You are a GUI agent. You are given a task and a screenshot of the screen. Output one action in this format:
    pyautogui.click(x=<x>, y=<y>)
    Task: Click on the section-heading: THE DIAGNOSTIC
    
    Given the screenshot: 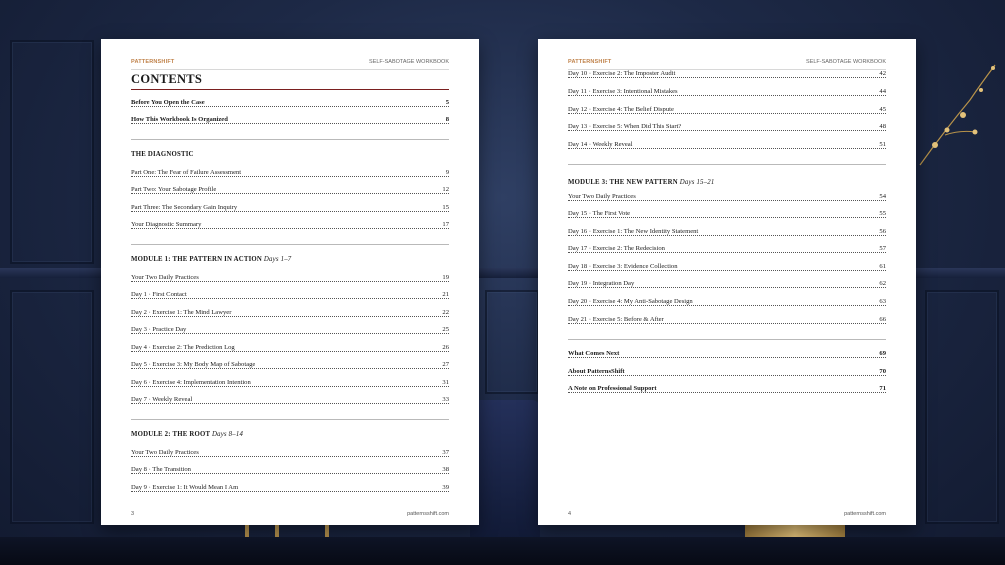 What is the action you would take?
    pyautogui.click(x=162, y=154)
    